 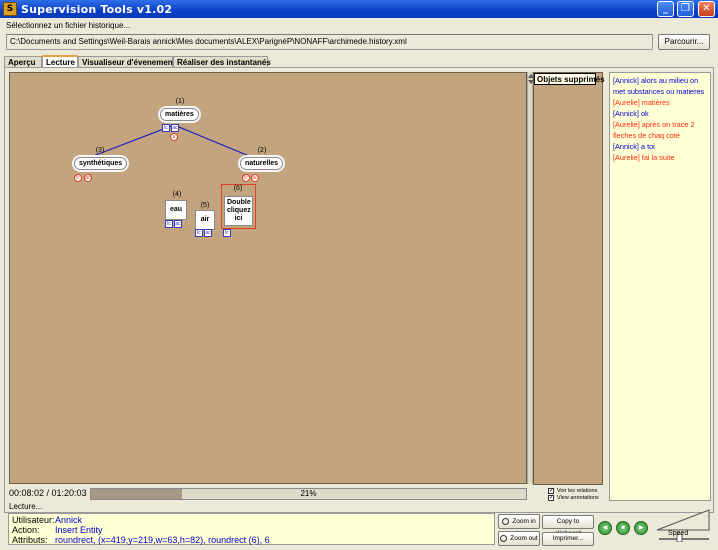 What do you see at coordinates (706, 9) in the screenshot?
I see `close-button: ✕` at bounding box center [706, 9].